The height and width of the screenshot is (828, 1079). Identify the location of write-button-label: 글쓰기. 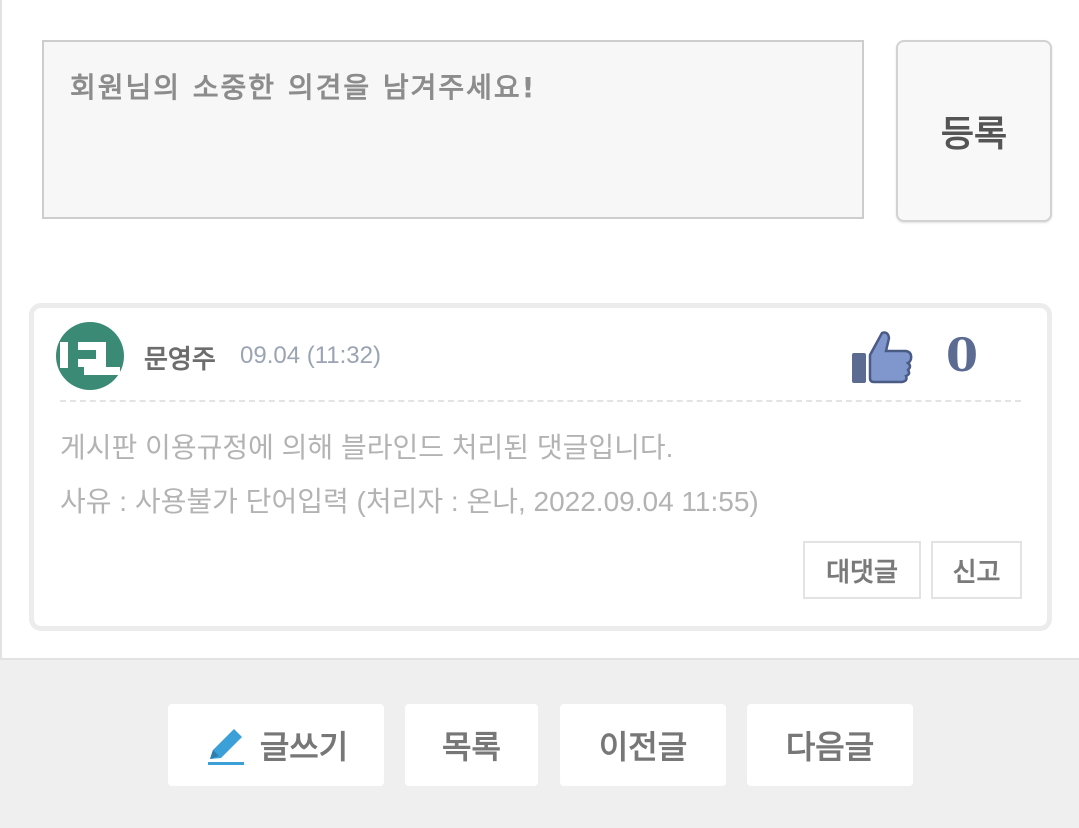
(304, 747).